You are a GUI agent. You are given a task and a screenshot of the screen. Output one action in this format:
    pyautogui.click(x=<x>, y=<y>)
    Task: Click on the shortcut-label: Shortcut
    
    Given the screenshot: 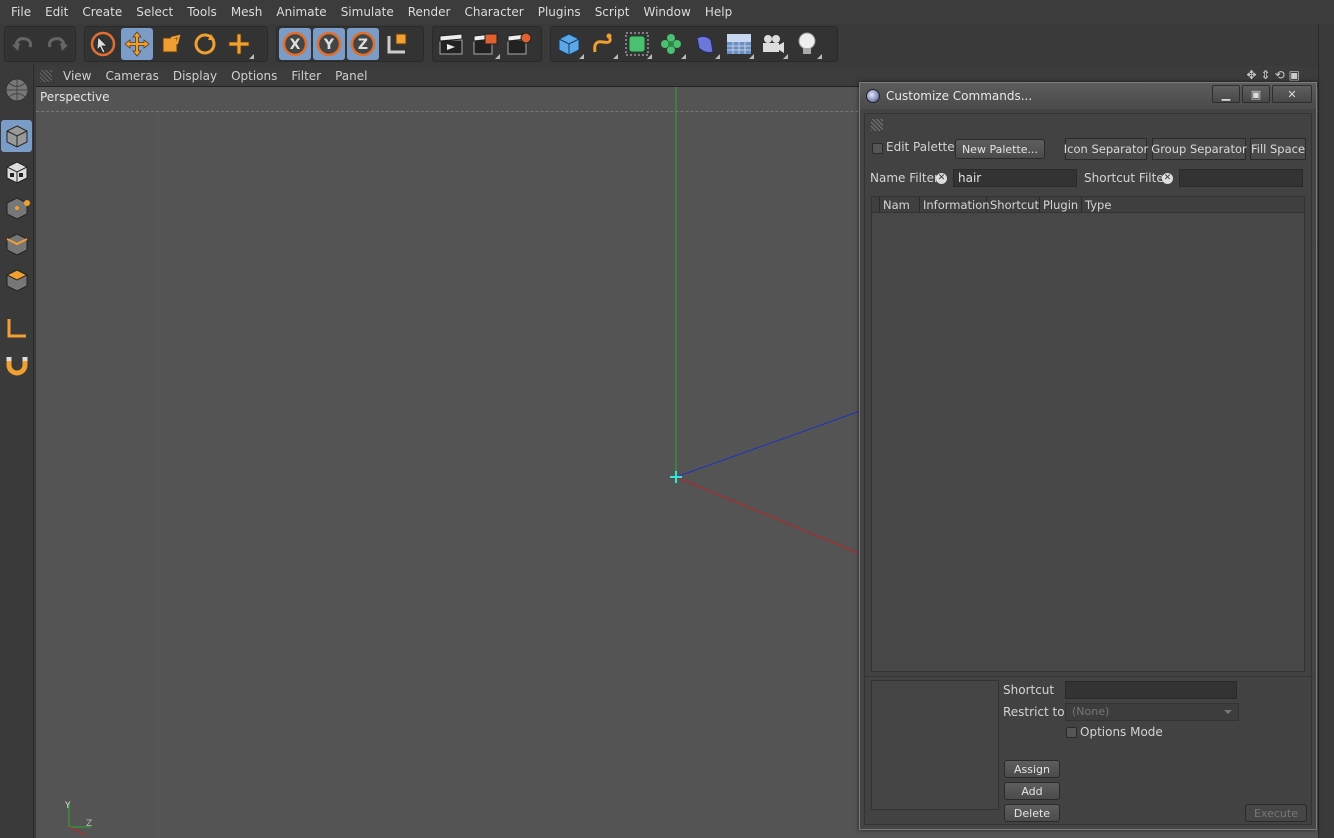 What is the action you would take?
    pyautogui.click(x=1029, y=690)
    